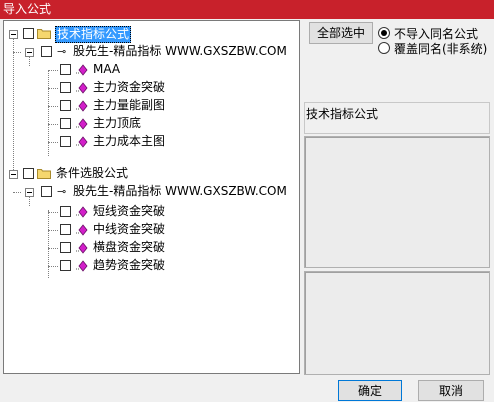 The image size is (494, 402). I want to click on description-panel, so click(397, 202).